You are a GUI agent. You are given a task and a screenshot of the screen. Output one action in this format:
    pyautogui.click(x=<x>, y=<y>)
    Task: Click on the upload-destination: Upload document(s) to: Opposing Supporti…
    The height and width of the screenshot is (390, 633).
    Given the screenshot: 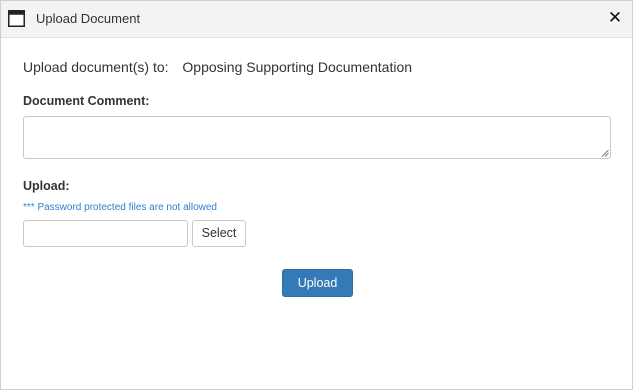 What is the action you would take?
    pyautogui.click(x=217, y=67)
    